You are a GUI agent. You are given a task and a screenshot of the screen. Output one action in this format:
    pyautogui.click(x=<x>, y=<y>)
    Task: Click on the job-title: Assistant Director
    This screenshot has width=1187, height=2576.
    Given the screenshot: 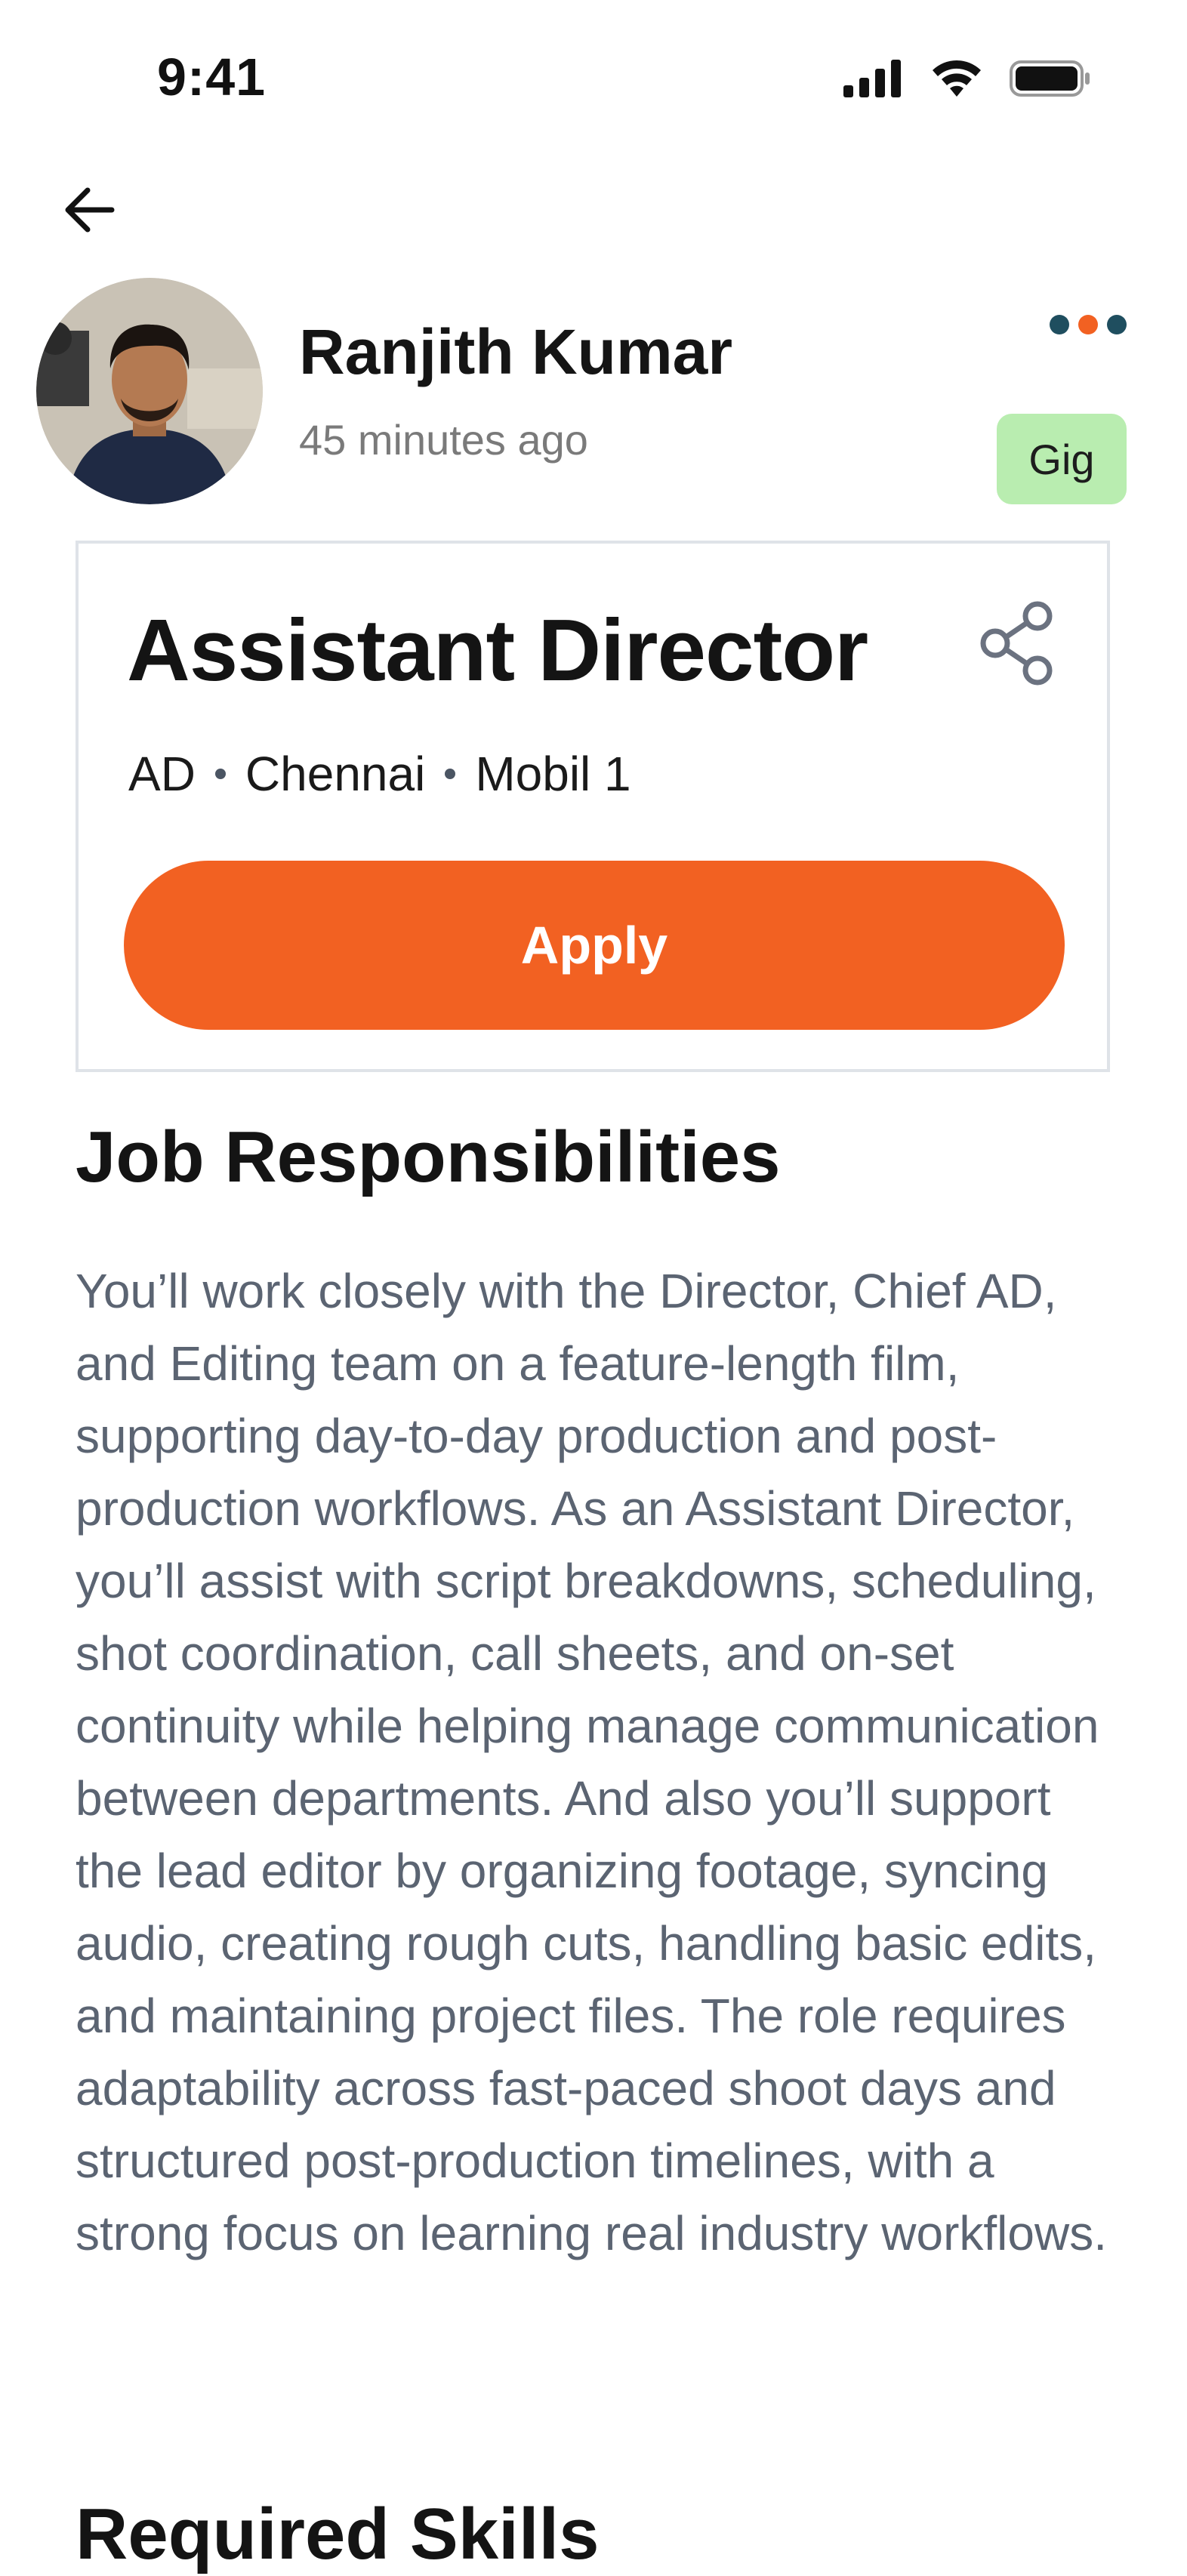 What is the action you would take?
    pyautogui.click(x=498, y=650)
    